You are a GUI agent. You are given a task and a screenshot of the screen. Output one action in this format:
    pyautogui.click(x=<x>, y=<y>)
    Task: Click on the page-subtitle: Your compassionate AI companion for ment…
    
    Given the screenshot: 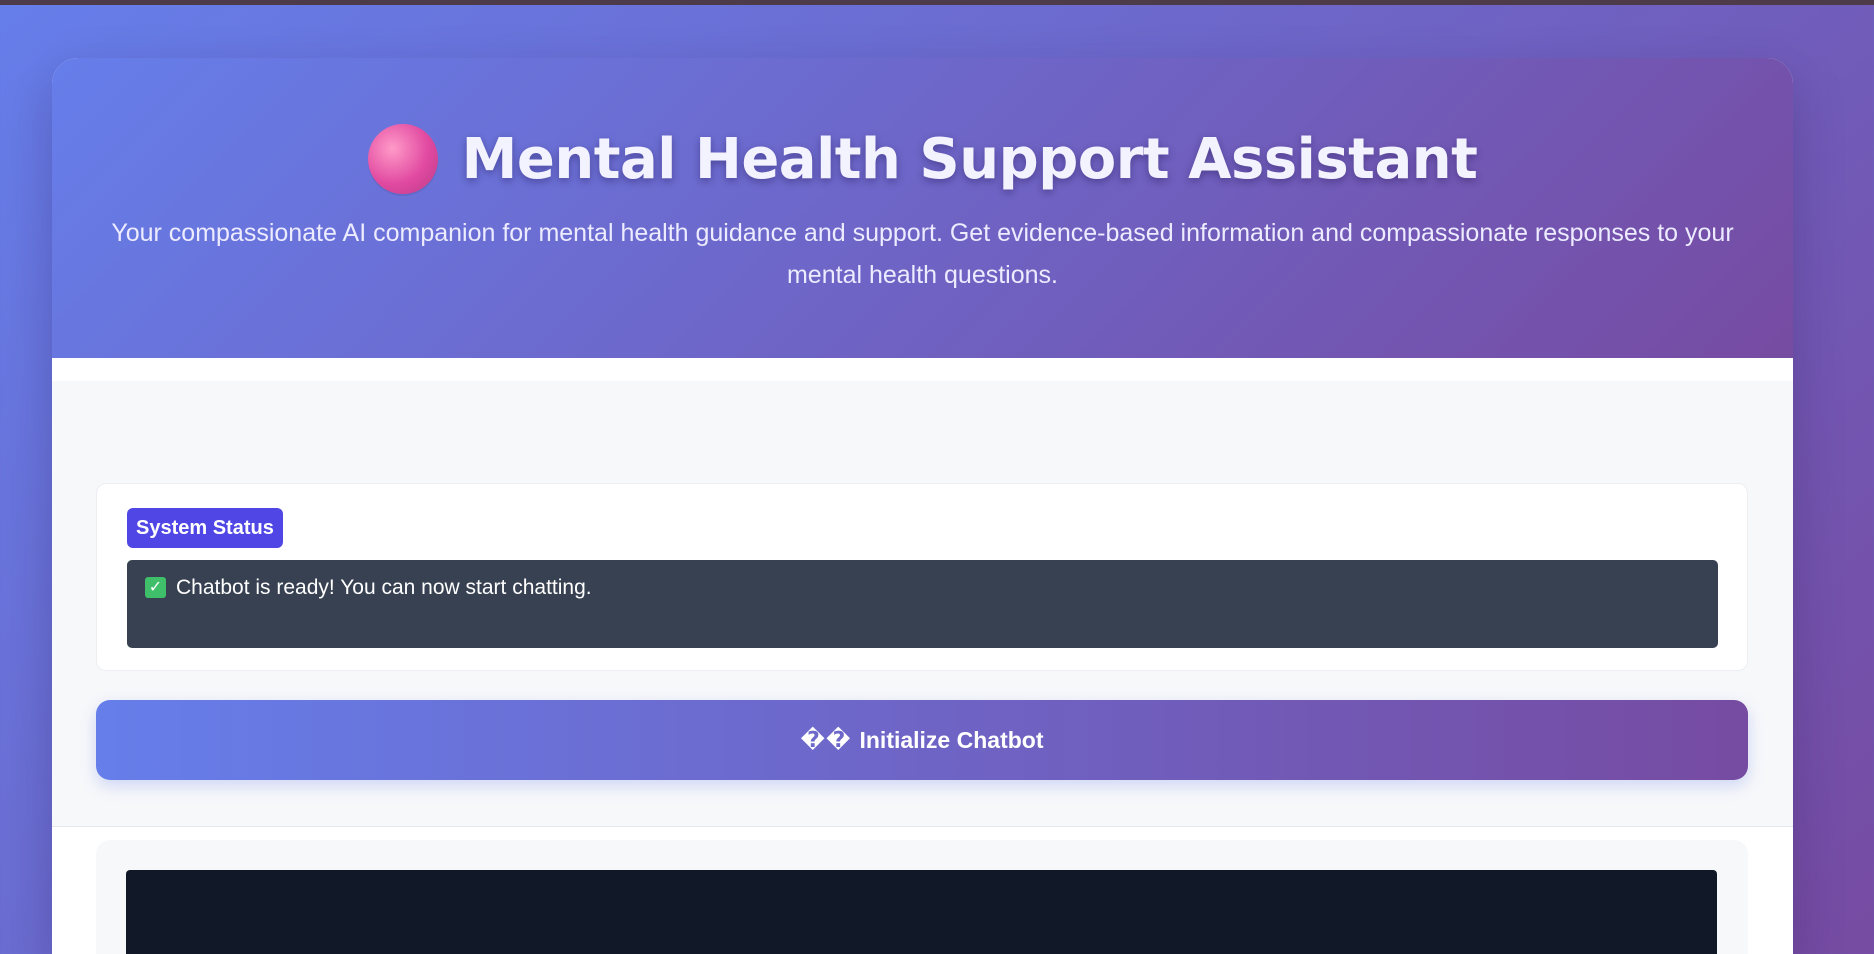 What is the action you would take?
    pyautogui.click(x=922, y=254)
    